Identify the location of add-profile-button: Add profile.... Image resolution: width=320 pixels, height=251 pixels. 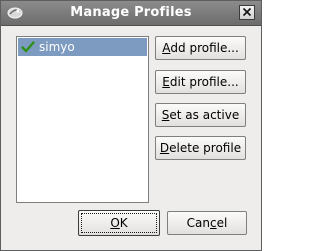
(200, 48).